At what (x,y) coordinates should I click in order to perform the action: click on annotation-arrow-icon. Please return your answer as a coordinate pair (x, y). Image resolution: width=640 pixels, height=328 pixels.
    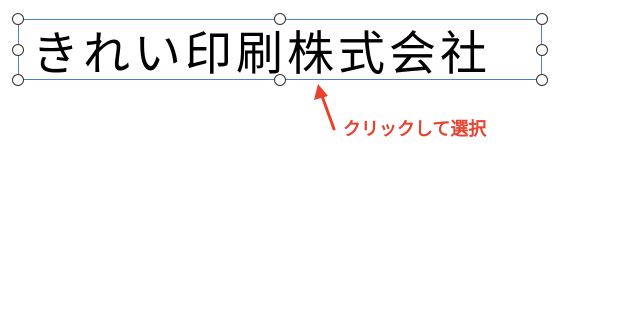
    Looking at the image, I should click on (325, 107).